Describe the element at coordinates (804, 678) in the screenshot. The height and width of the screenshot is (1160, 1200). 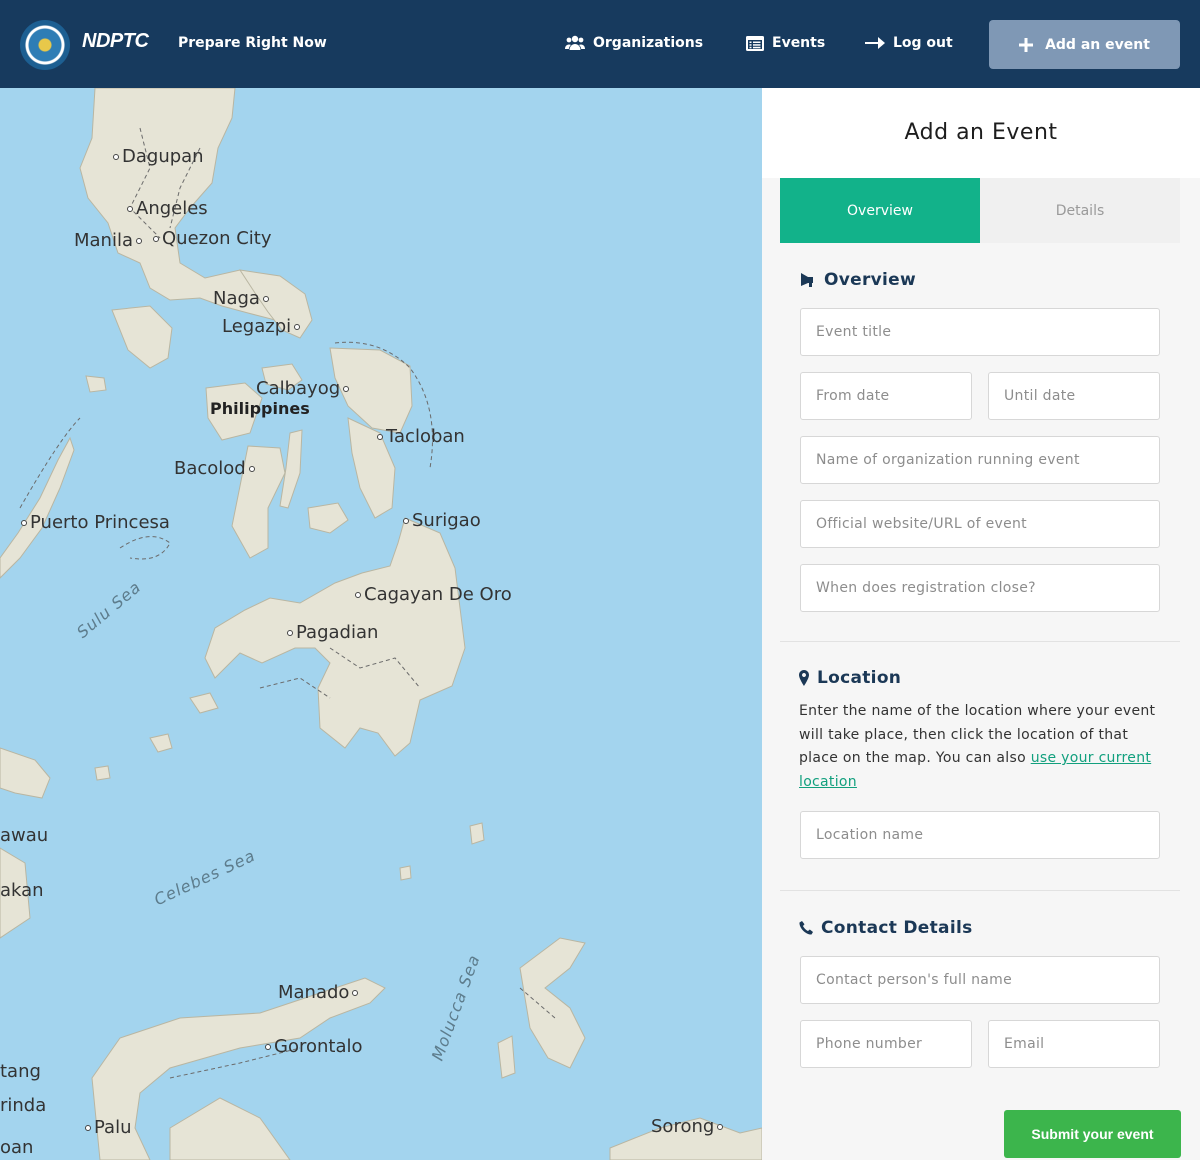
I see `map-pin-icon` at that location.